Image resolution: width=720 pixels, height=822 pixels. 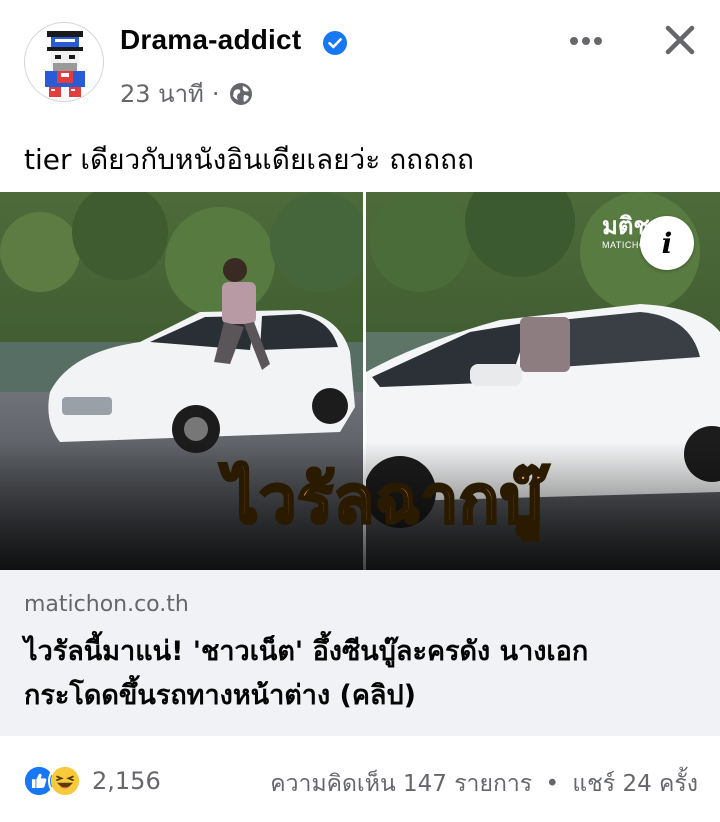 I want to click on more-options-icon, so click(x=586, y=41).